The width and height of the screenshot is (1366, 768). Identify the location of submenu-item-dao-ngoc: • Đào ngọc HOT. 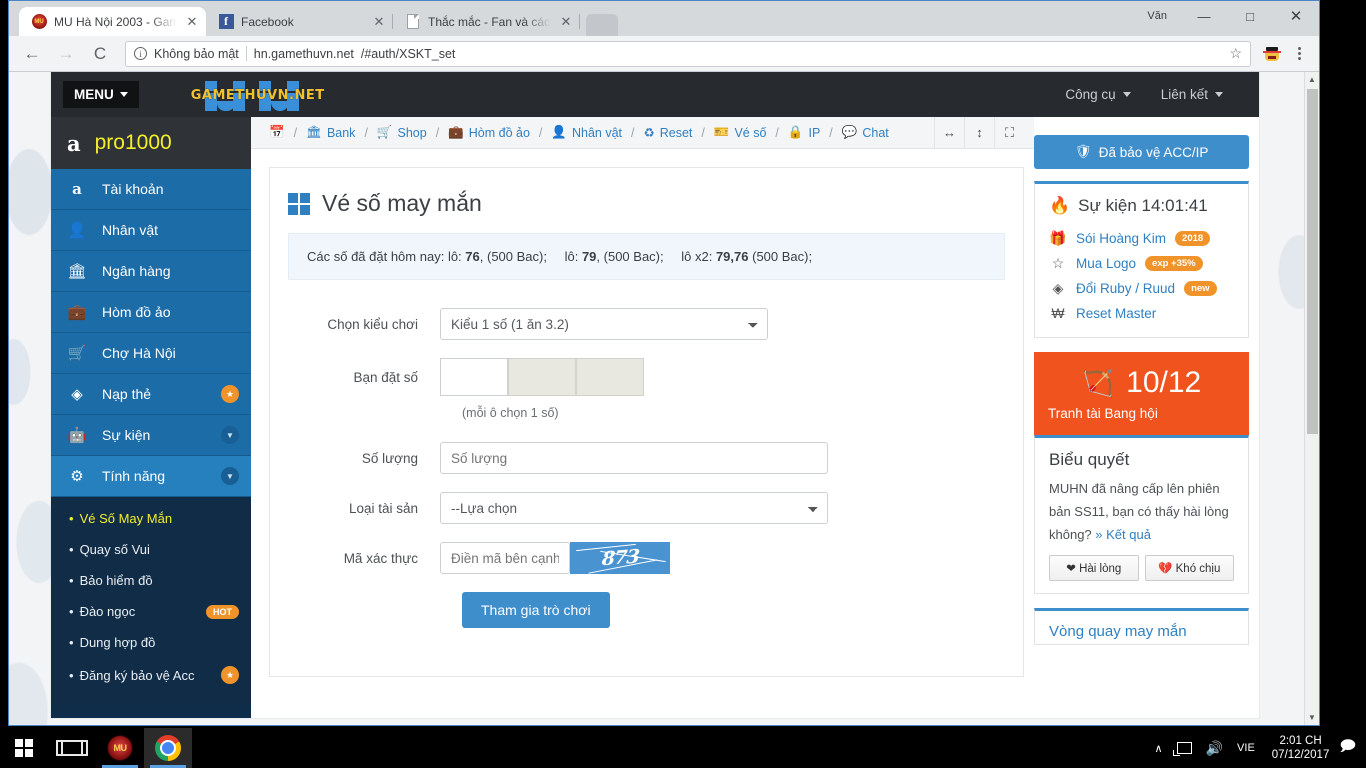
(151, 611).